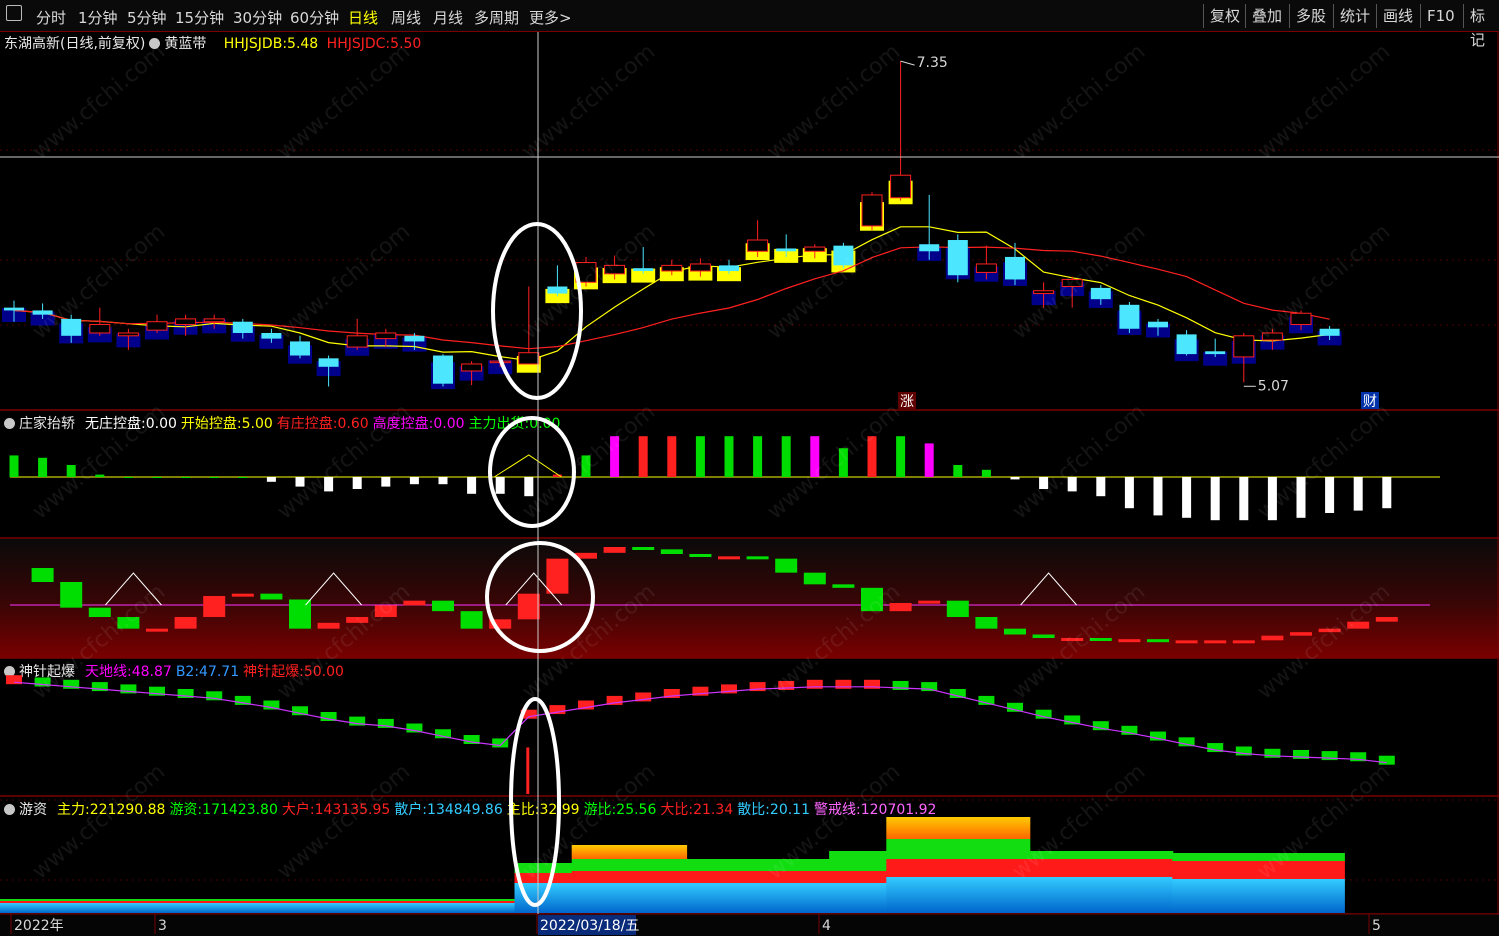 This screenshot has width=1499, height=936. What do you see at coordinates (98, 17) in the screenshot?
I see `period-tab-1: 1分钟` at bounding box center [98, 17].